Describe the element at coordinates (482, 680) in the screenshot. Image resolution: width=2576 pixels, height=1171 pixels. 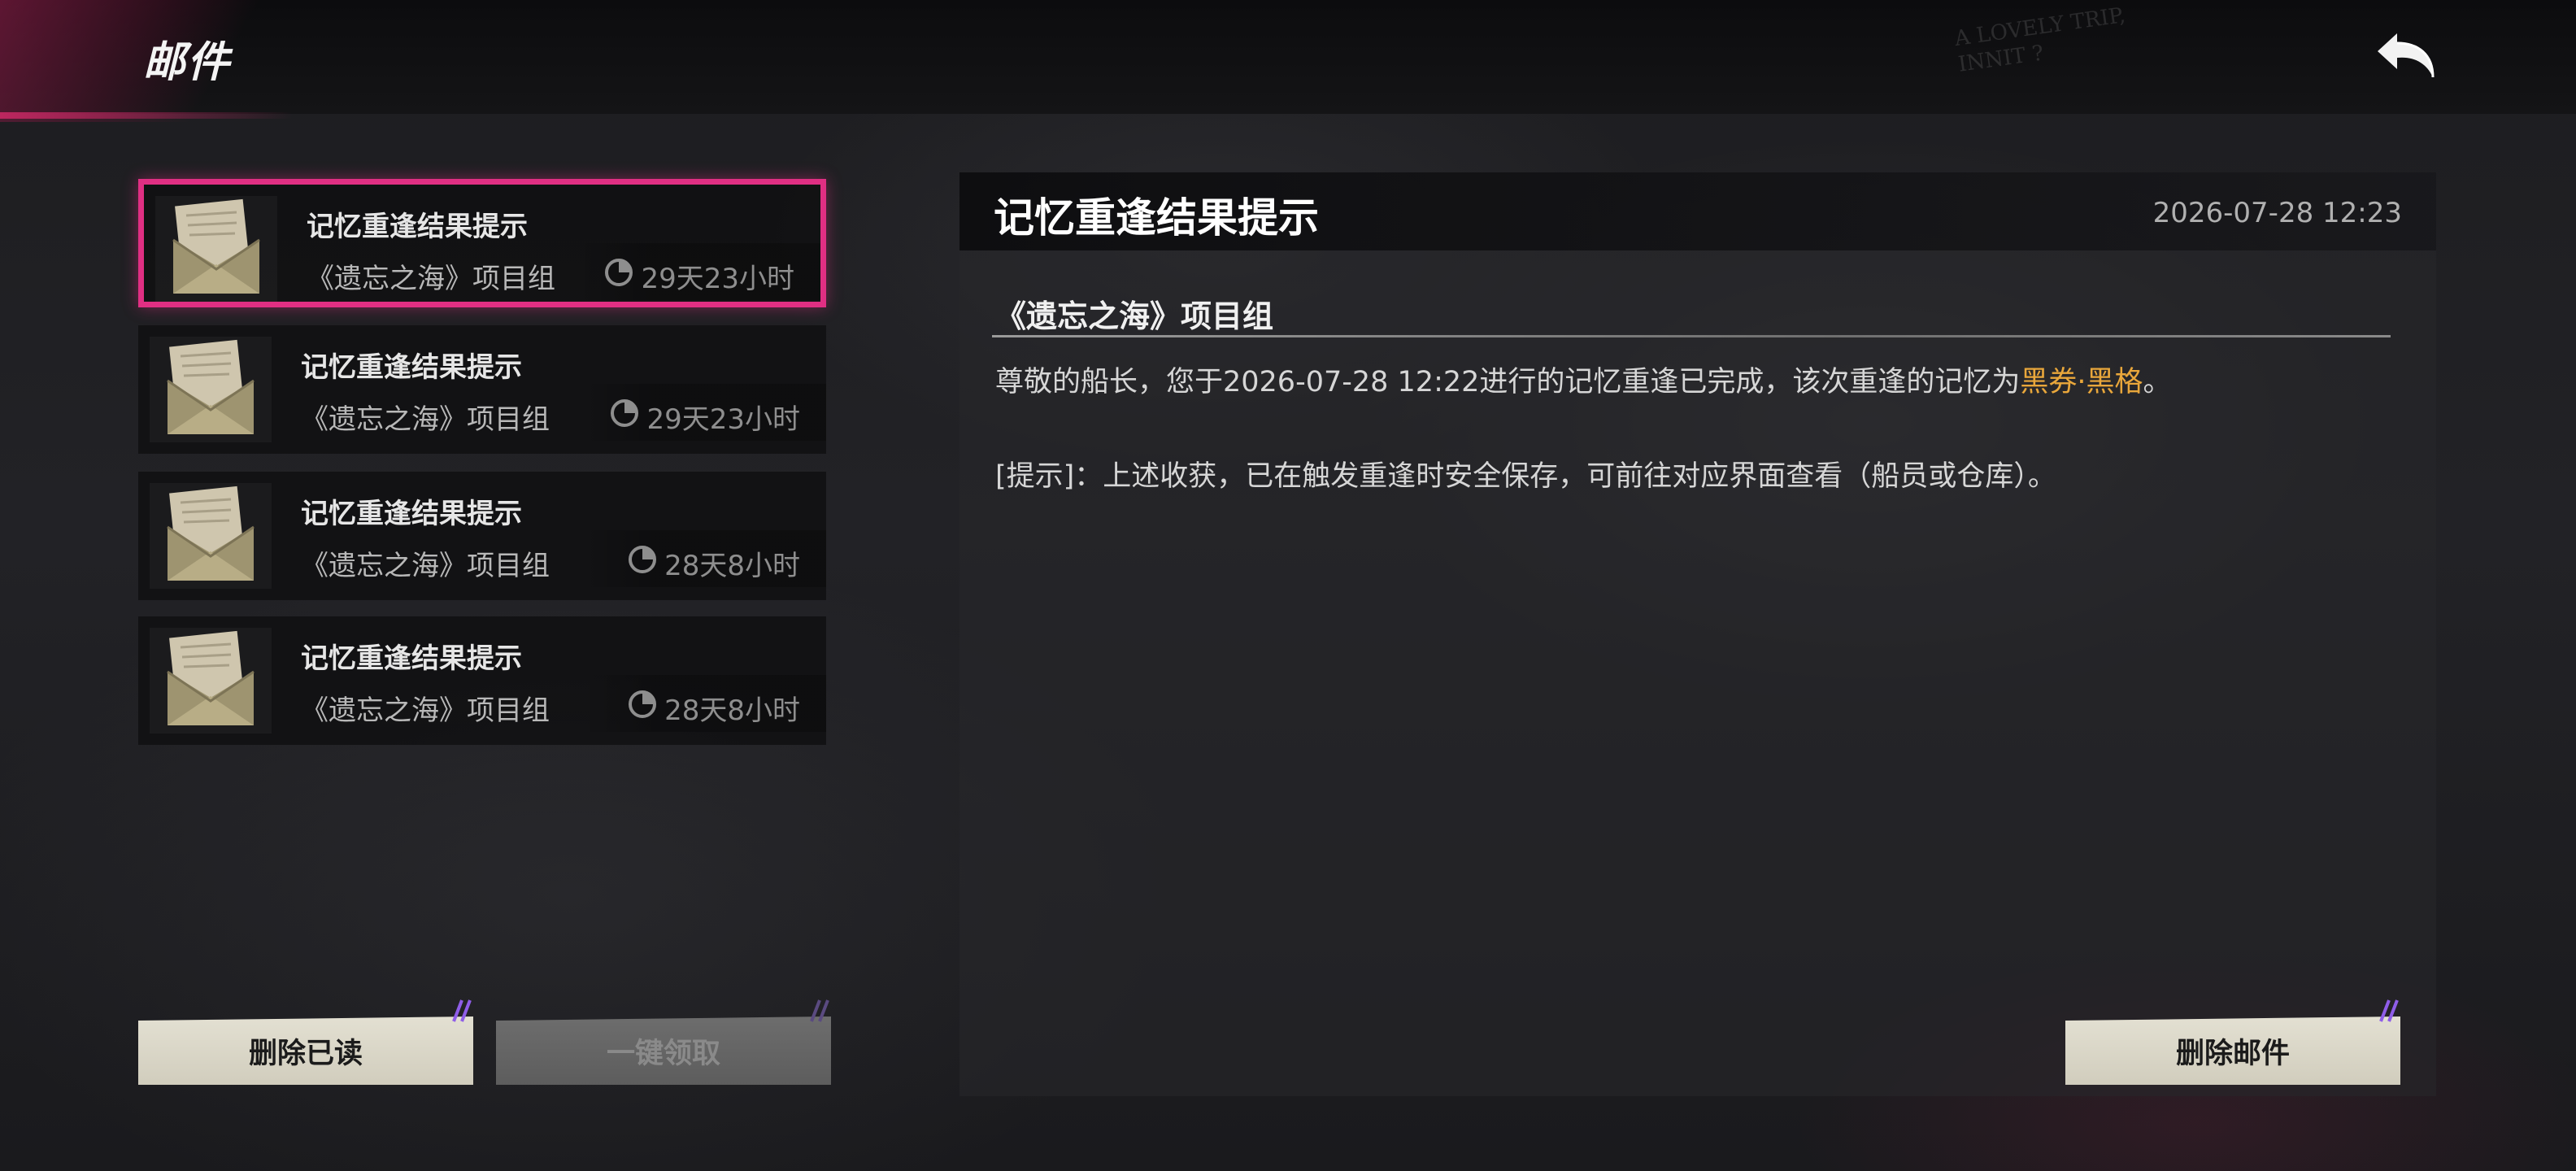
I see `mail-item-4: 记忆重逢结果提示 《遗忘之海》项目组 28天8小时` at that location.